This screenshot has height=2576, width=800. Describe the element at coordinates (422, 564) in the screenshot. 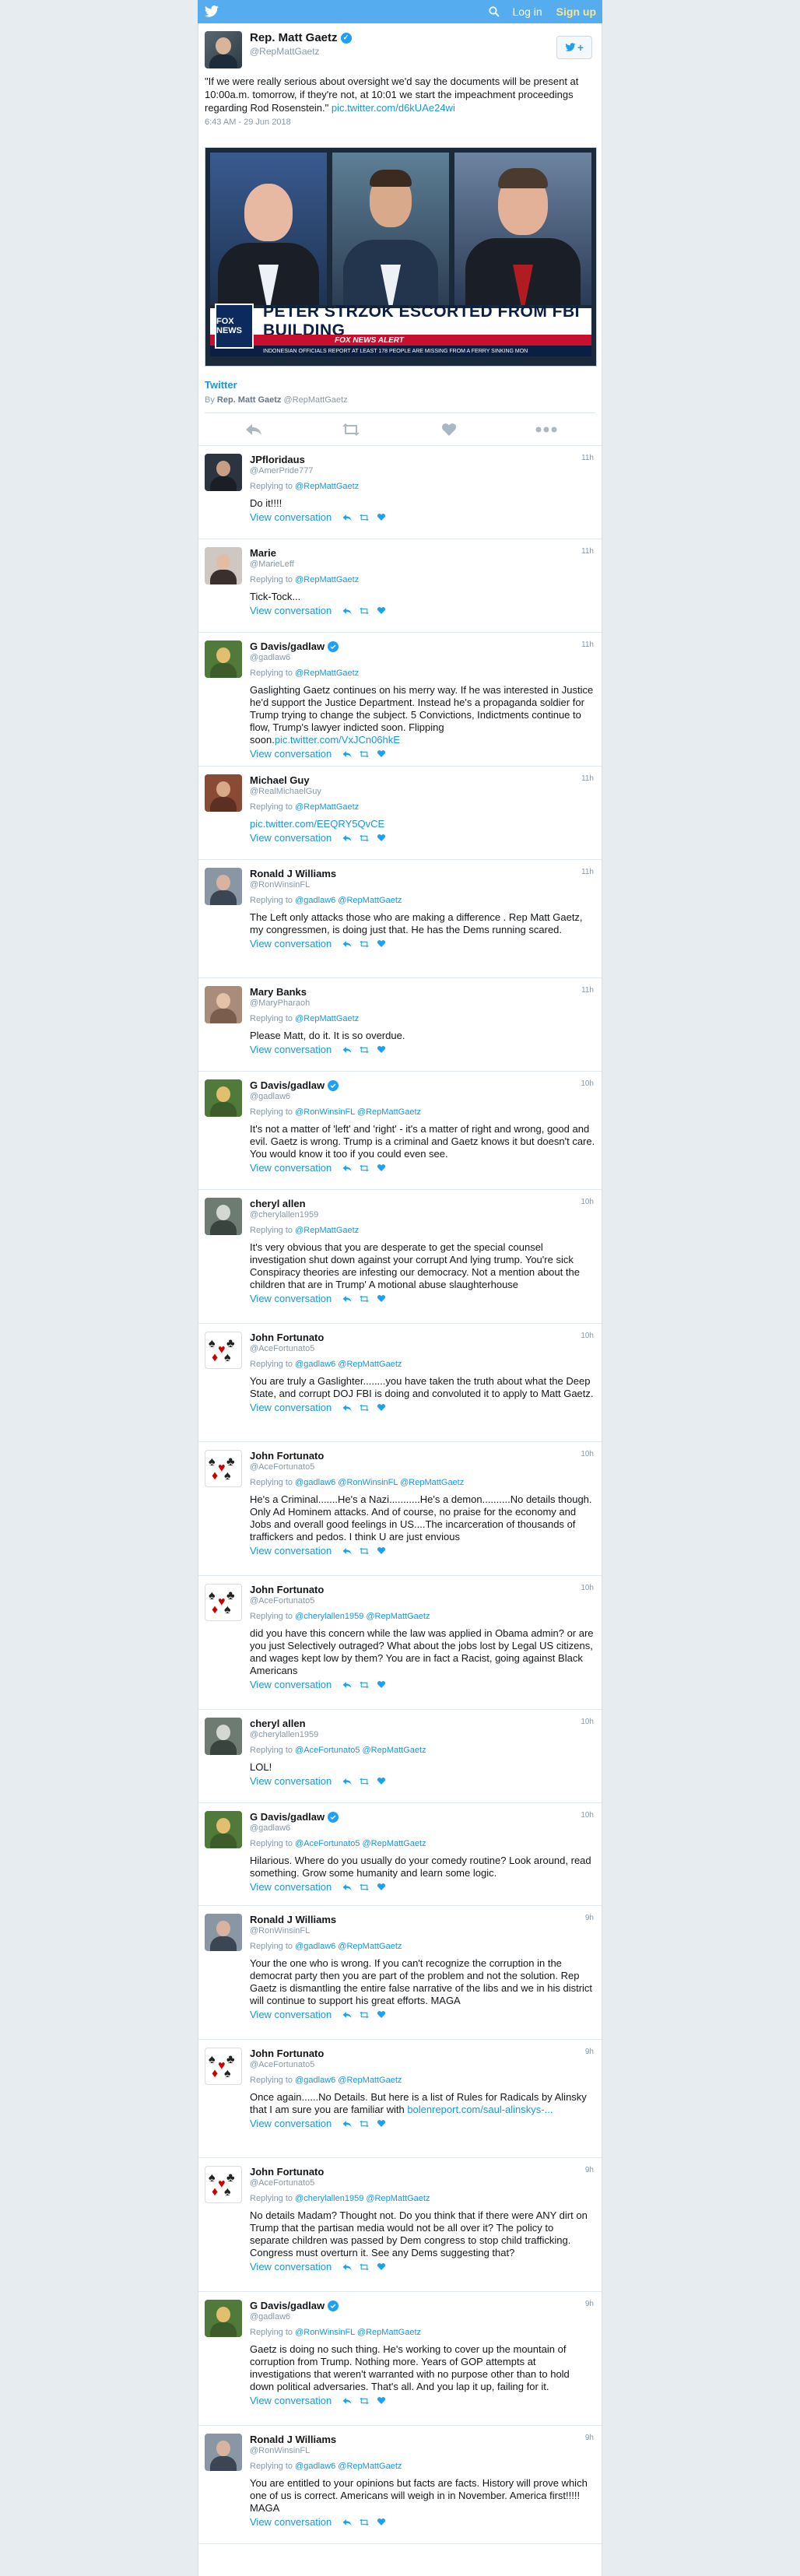

I see `reply-author-handle: @MarieLeff` at that location.